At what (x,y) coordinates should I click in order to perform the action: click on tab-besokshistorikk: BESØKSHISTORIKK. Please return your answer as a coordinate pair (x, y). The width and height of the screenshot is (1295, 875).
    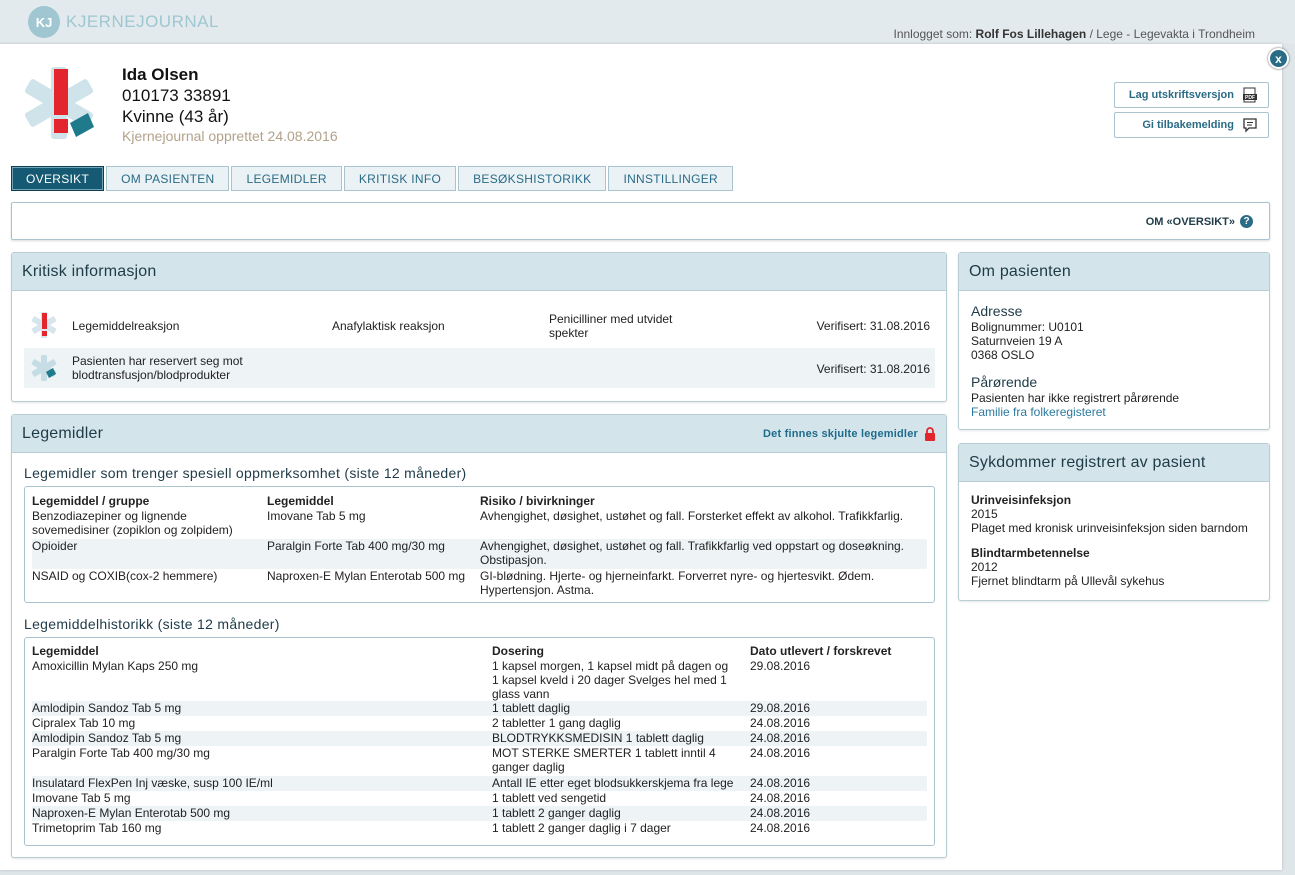
    Looking at the image, I should click on (532, 178).